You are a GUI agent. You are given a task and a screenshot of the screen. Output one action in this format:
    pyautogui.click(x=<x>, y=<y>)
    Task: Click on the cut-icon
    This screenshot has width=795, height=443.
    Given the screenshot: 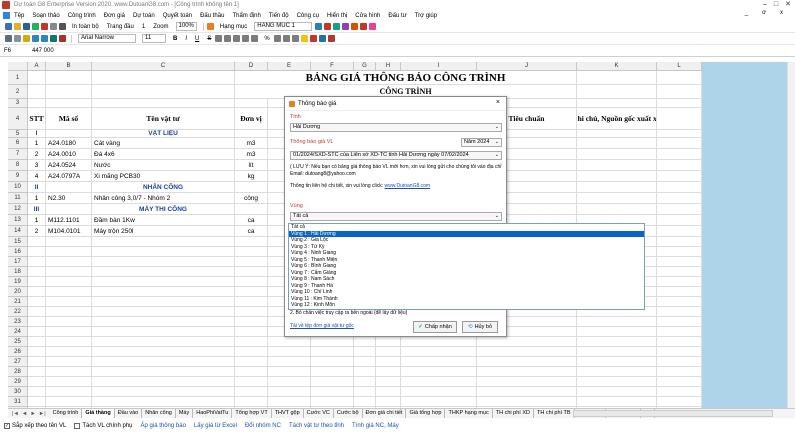 What is the action you would take?
    pyautogui.click(x=8, y=38)
    